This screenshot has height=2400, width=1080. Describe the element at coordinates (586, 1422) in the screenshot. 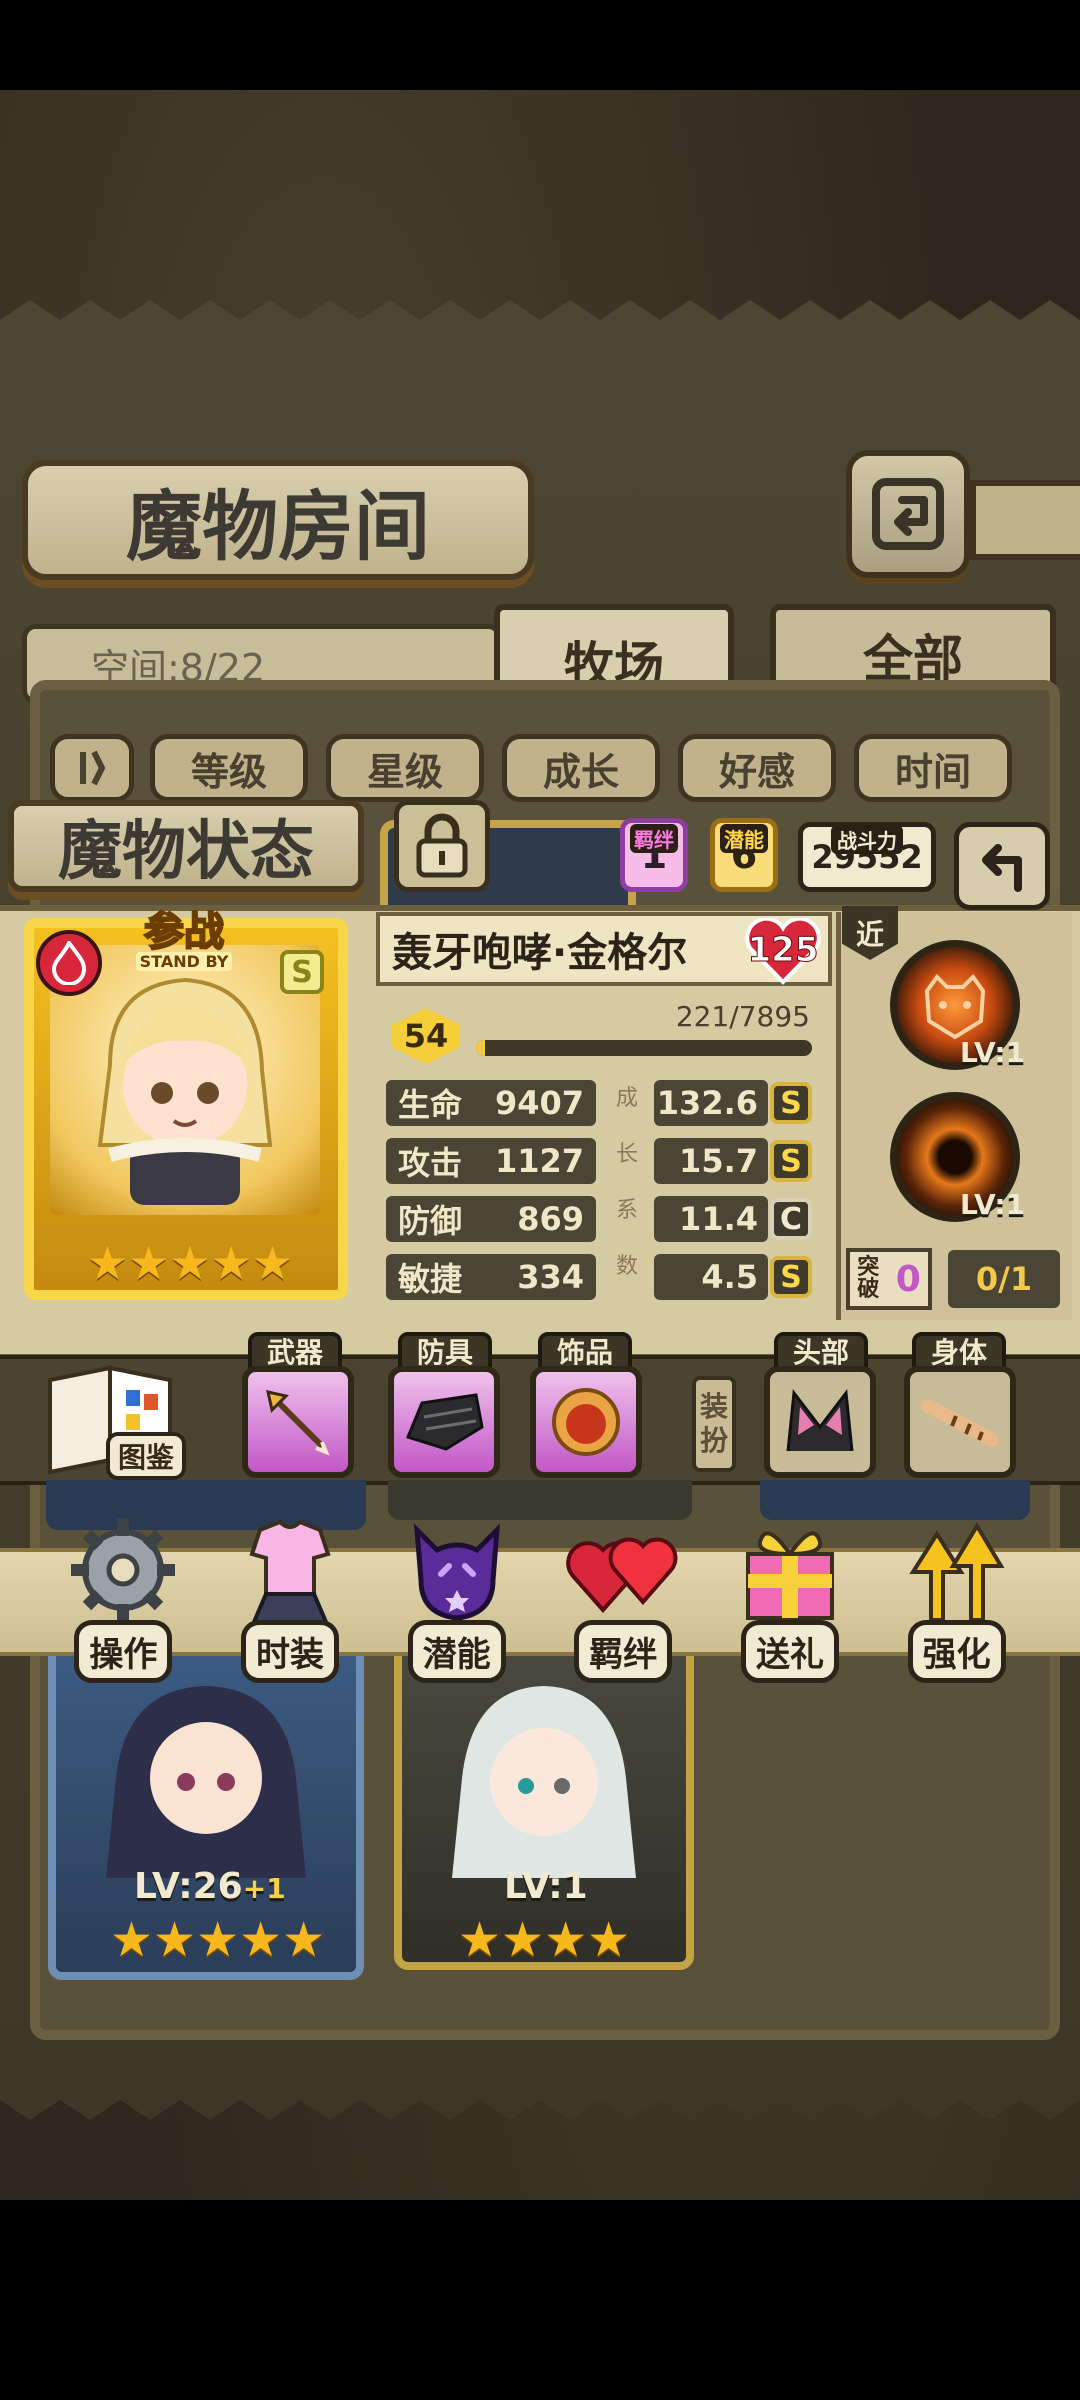

I see `accessory-slot` at that location.